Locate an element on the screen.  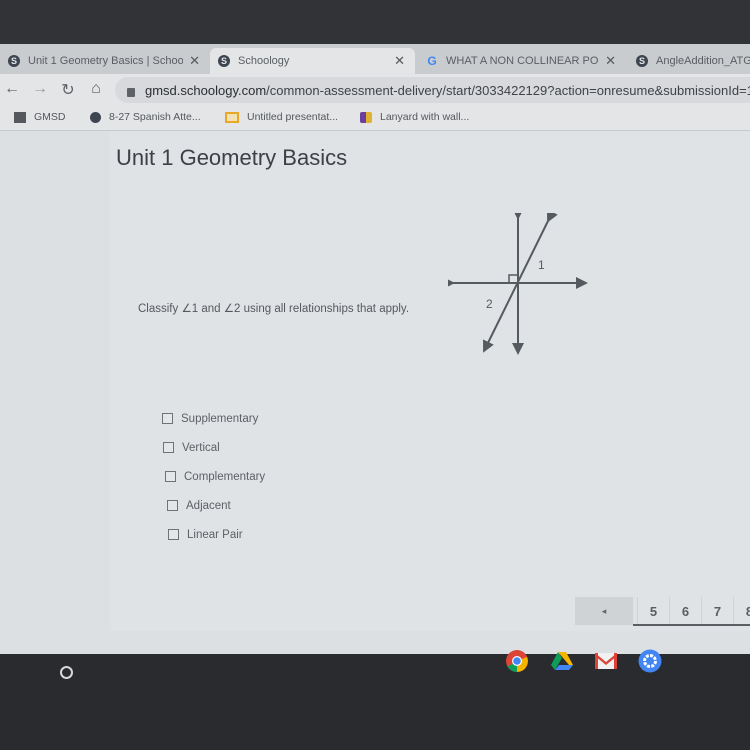
option-label: Vertical is located at coordinates (201, 447).